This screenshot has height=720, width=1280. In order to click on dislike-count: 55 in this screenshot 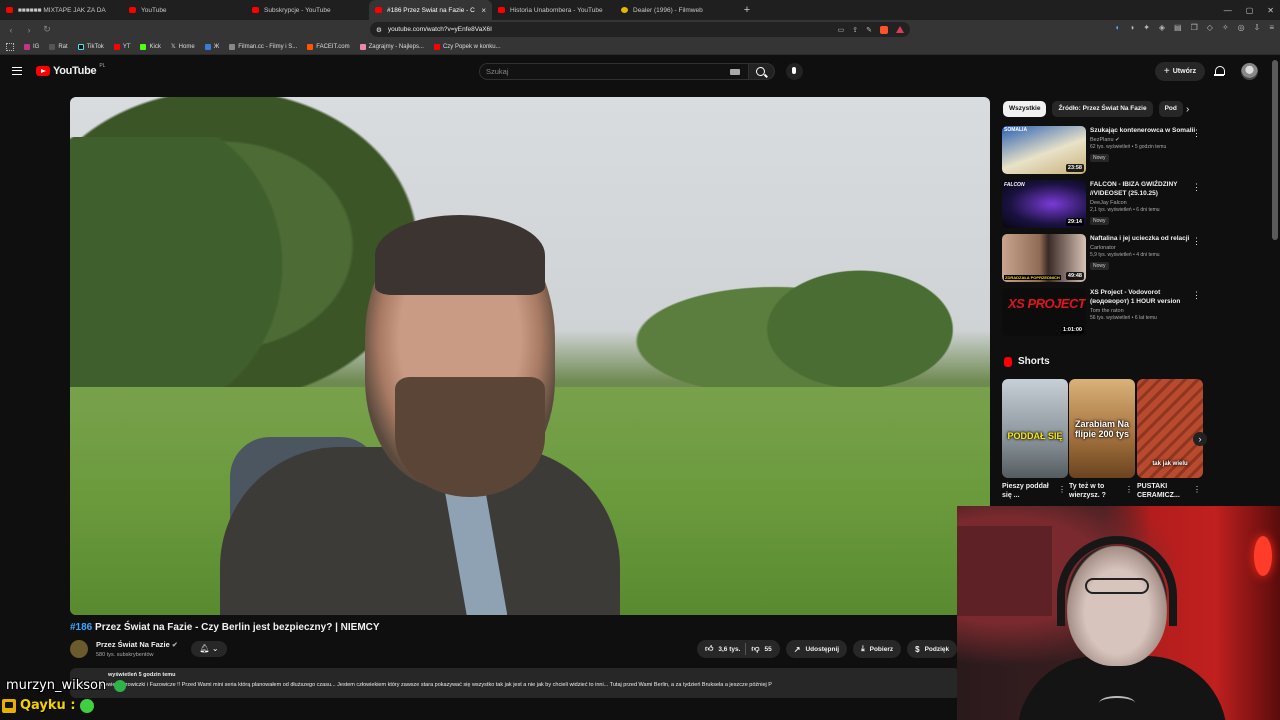, I will do `click(768, 649)`.